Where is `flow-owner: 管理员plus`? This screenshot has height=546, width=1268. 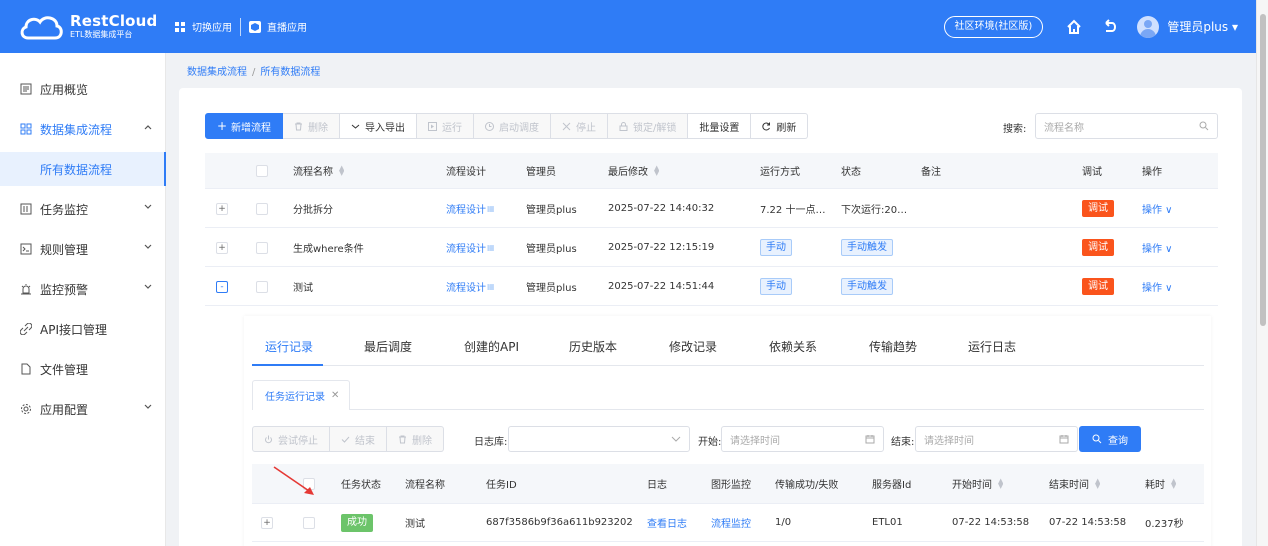 flow-owner: 管理员plus is located at coordinates (551, 249).